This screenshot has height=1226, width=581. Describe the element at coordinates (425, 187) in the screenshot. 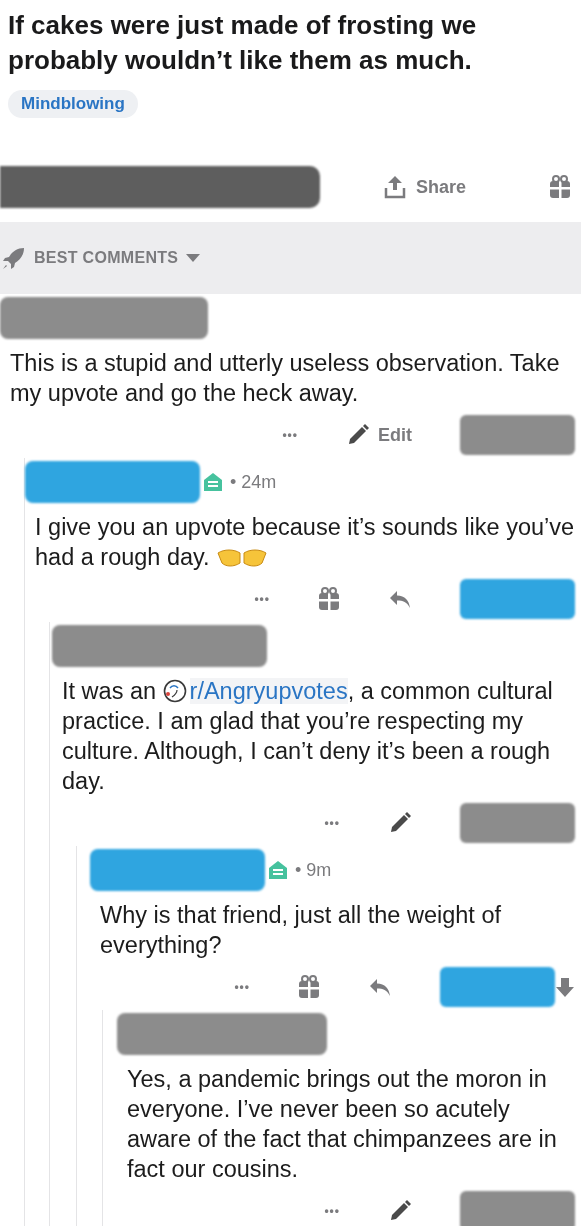

I see `share-button: Share` at that location.